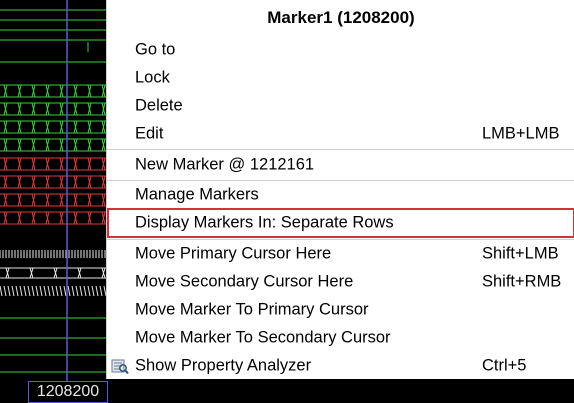  I want to click on menu-item-shortcut: Ctrl+5, so click(504, 365).